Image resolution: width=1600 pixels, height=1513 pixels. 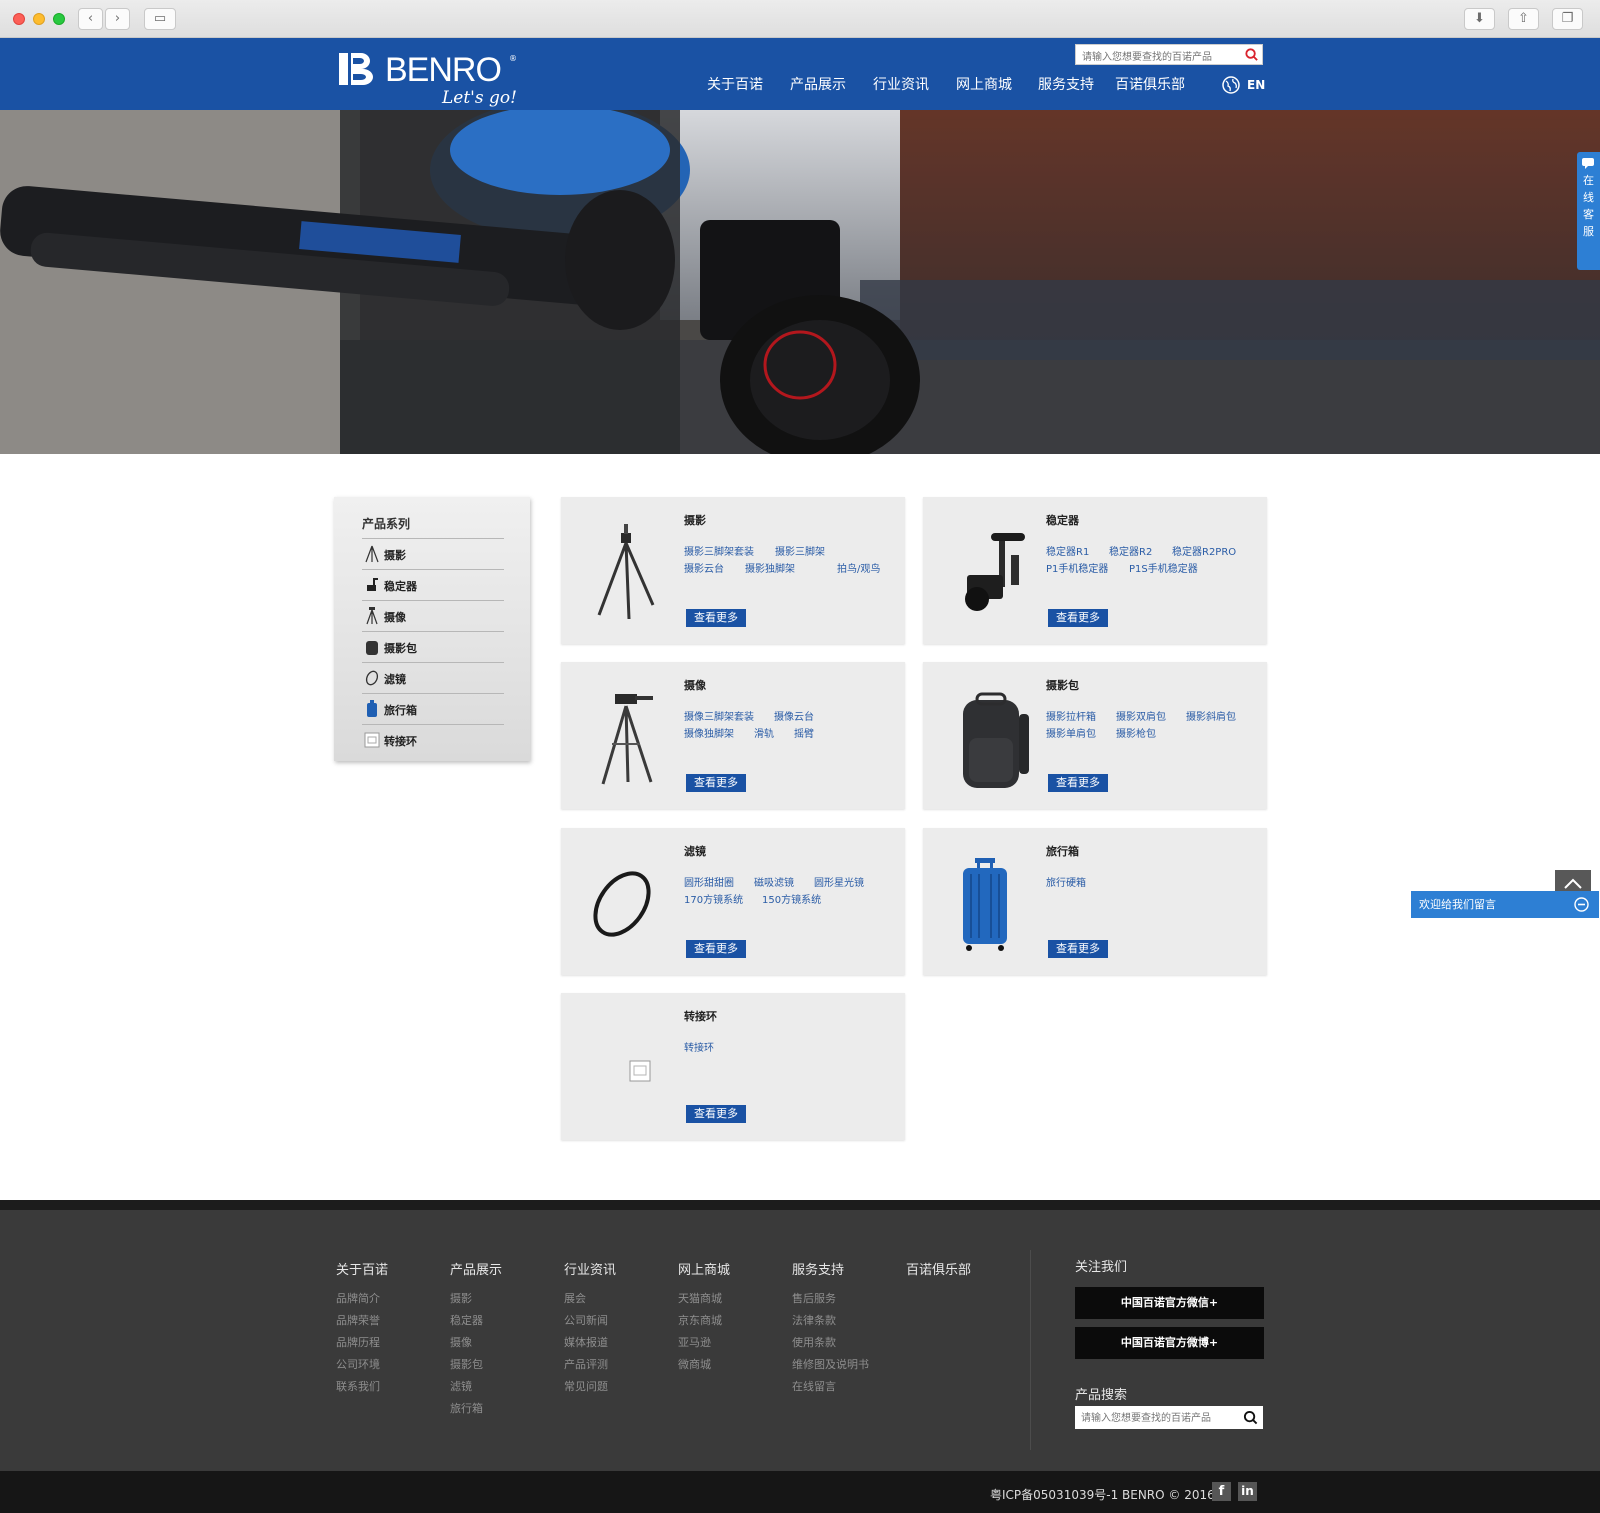 What do you see at coordinates (839, 881) in the screenshot?
I see `card-link: 圆形星光镜` at bounding box center [839, 881].